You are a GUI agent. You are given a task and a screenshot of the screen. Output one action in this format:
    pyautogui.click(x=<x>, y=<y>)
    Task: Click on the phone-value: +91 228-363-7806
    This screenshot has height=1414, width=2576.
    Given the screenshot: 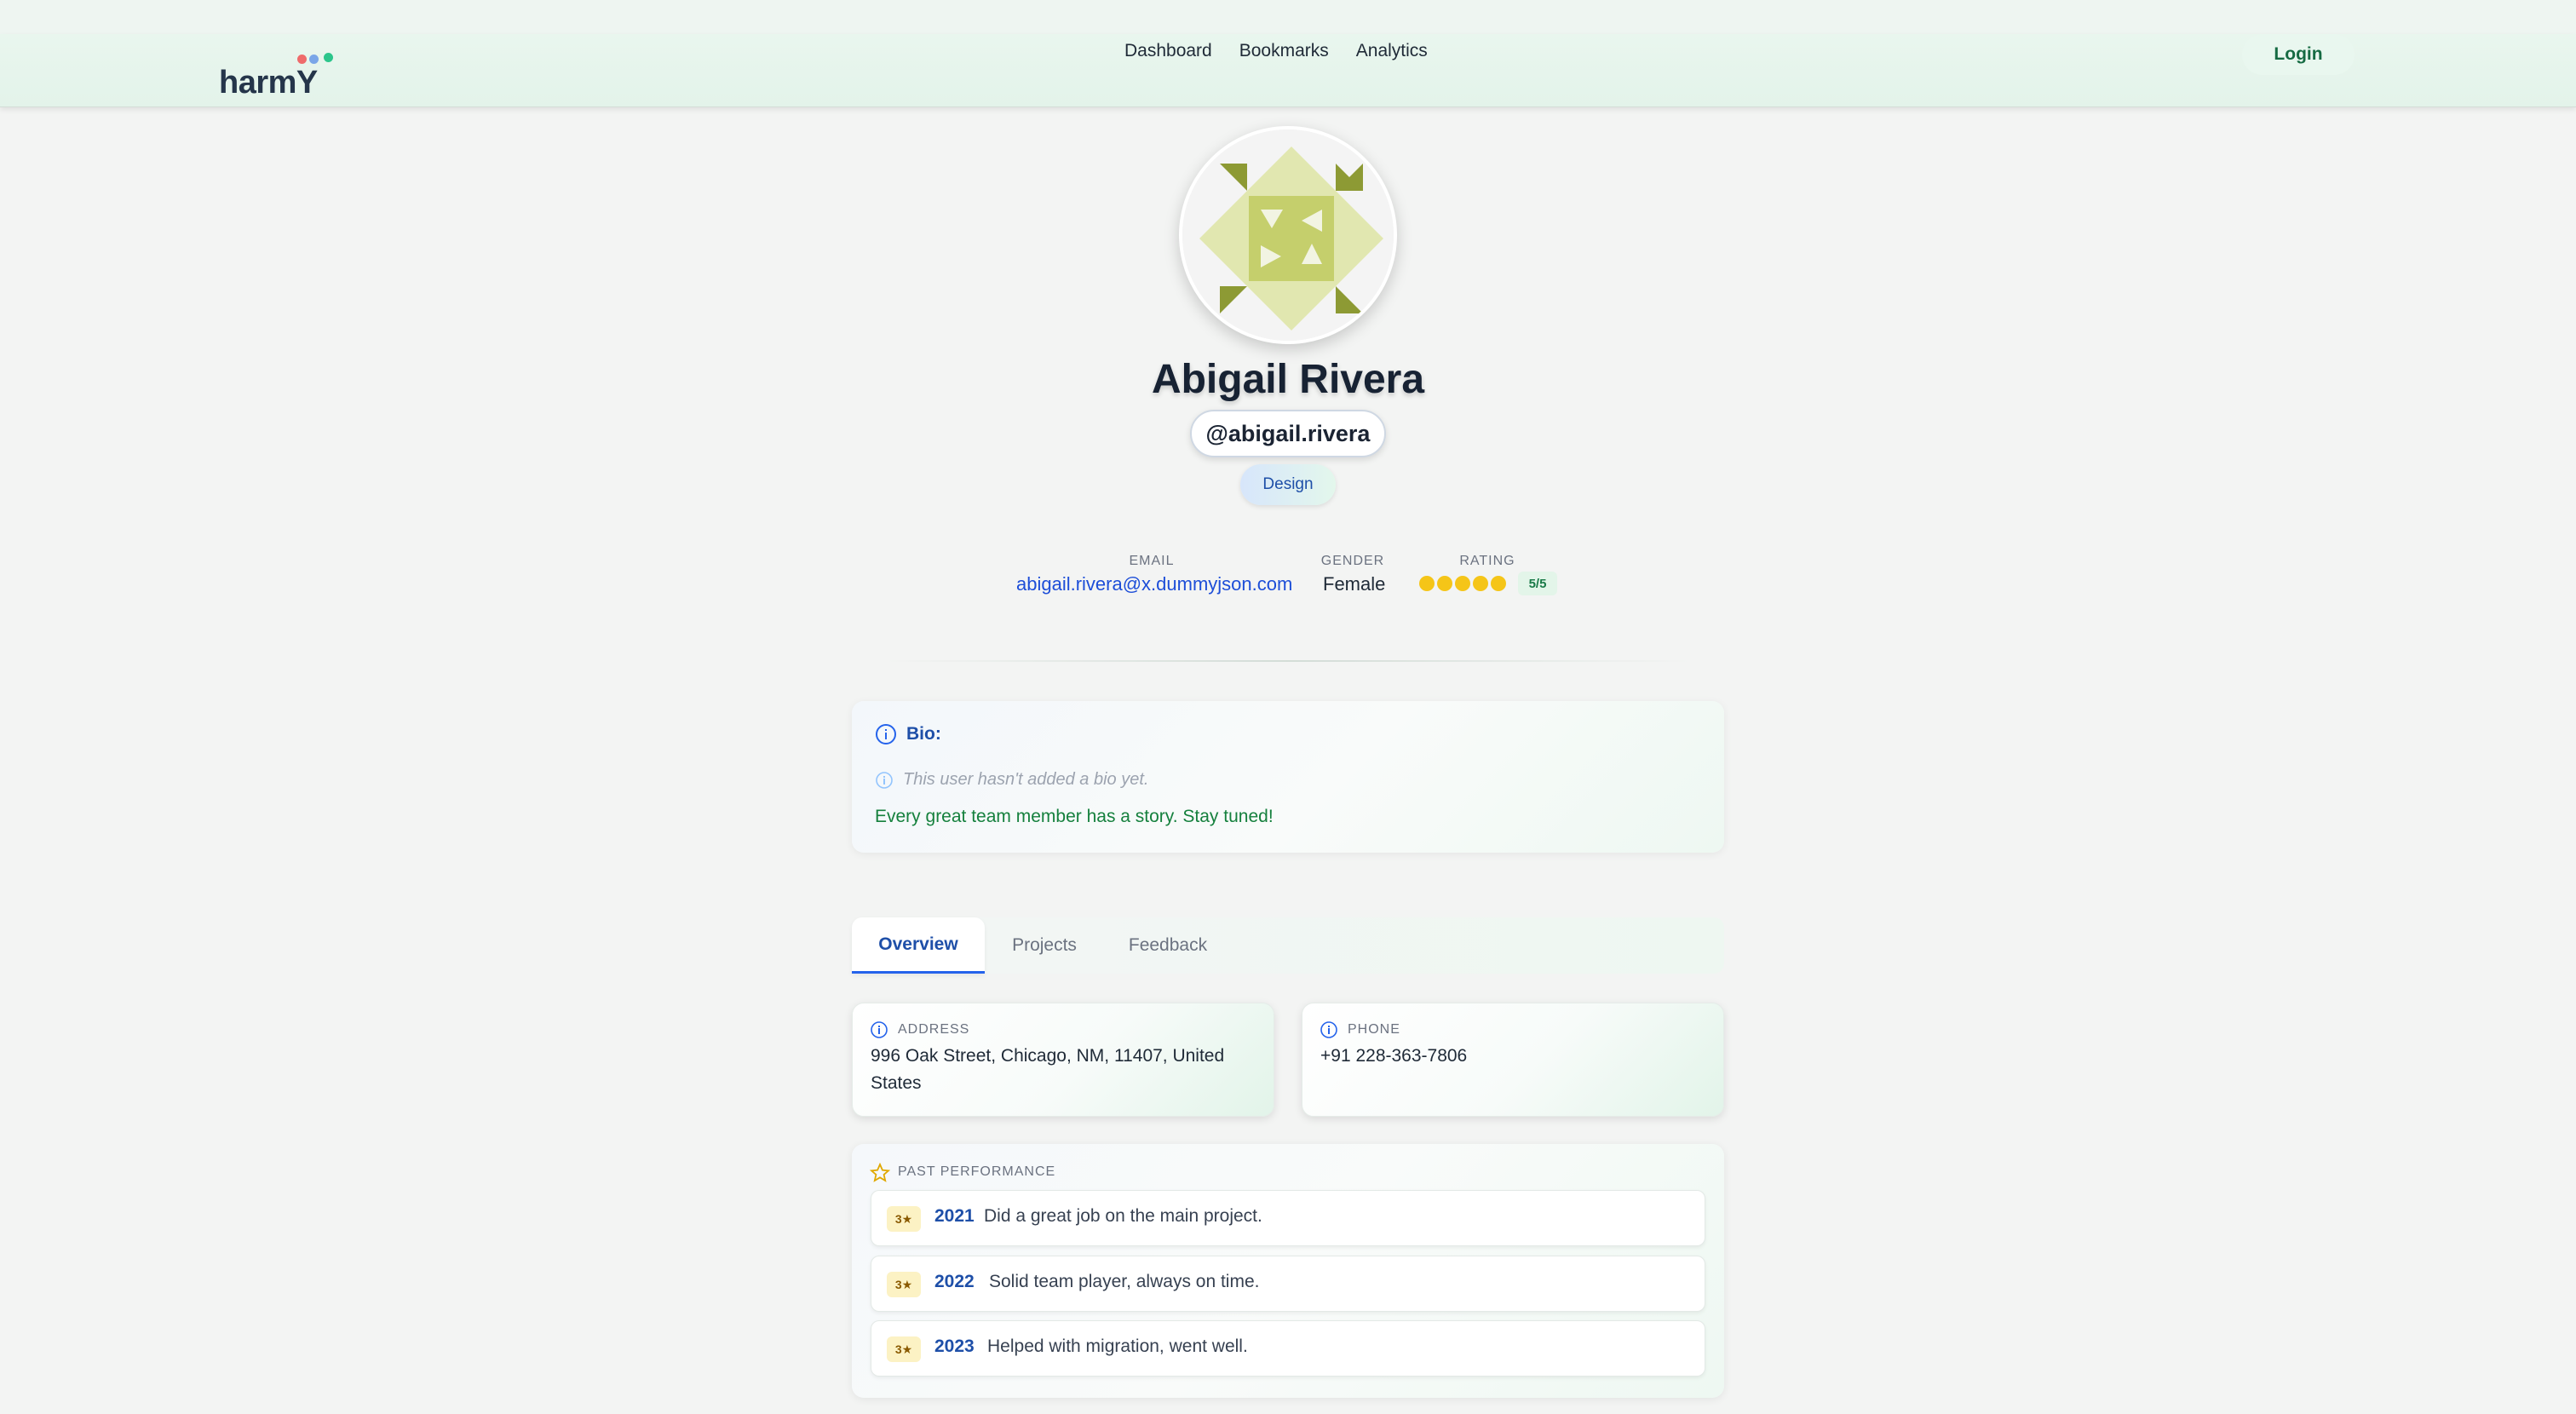 What is the action you would take?
    pyautogui.click(x=1394, y=1056)
    